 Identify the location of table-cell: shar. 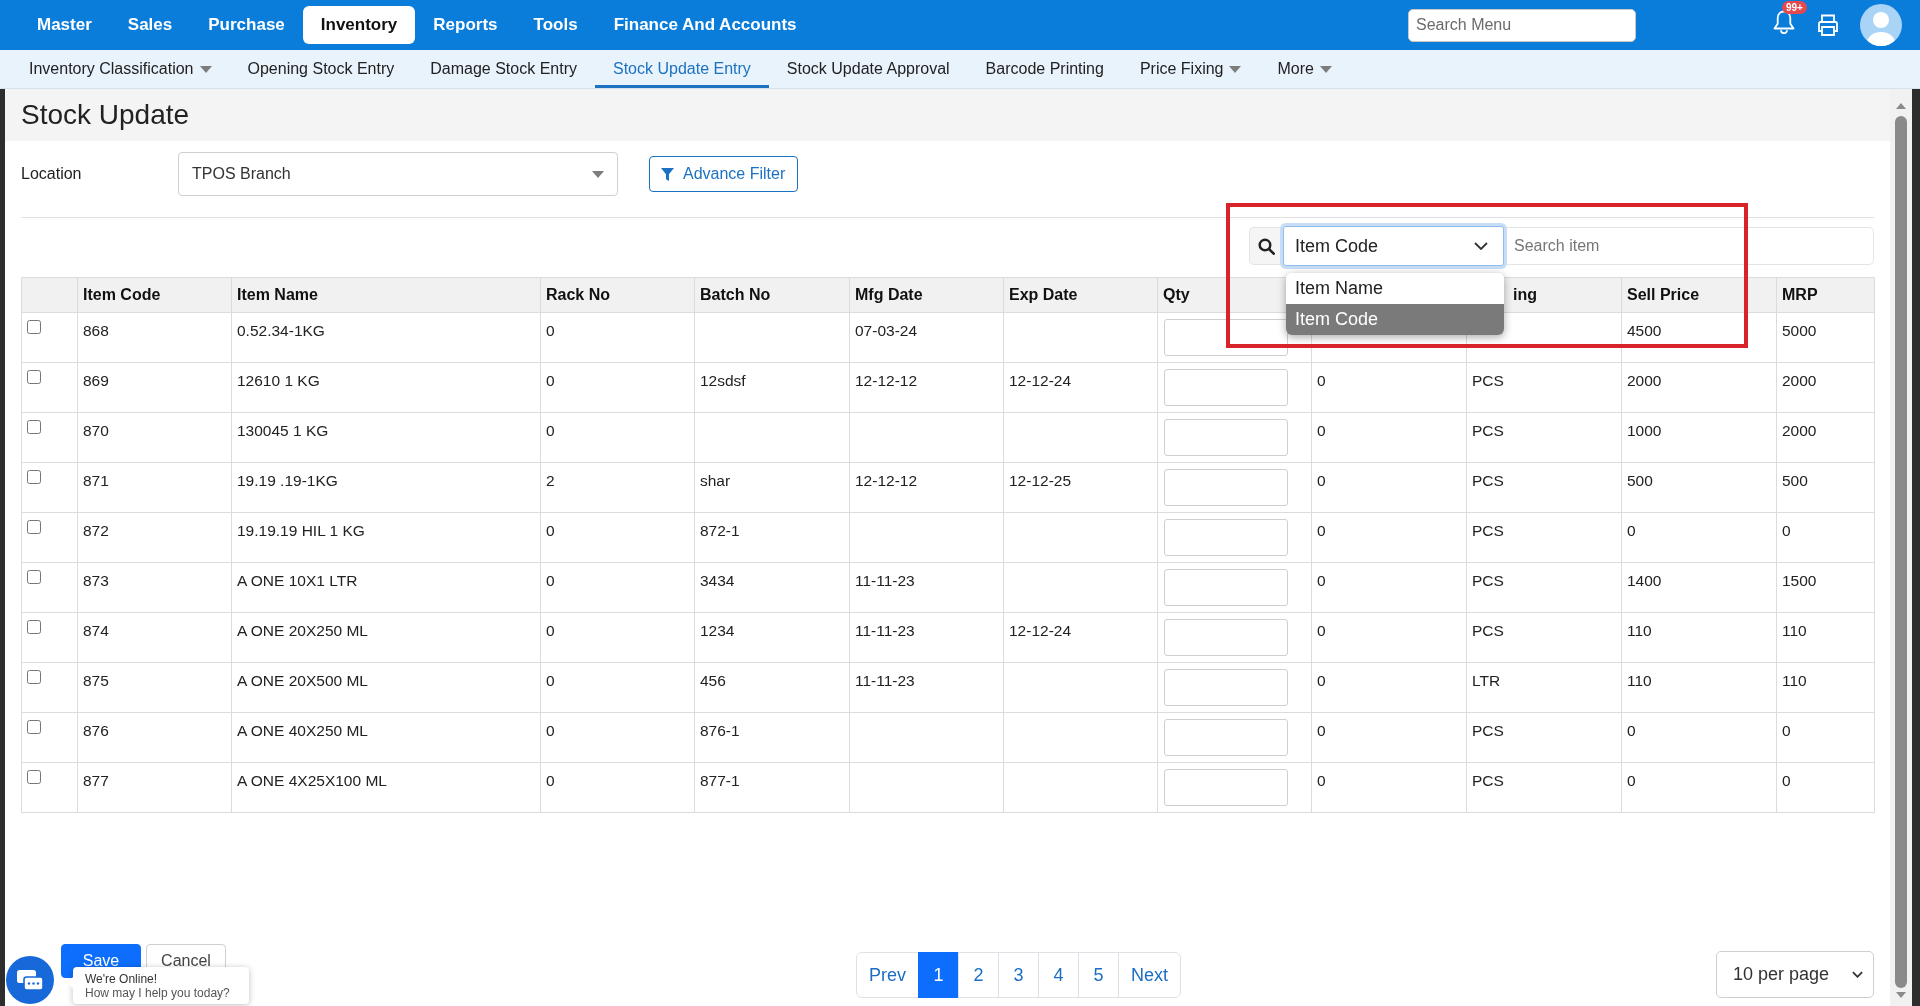
(772, 487).